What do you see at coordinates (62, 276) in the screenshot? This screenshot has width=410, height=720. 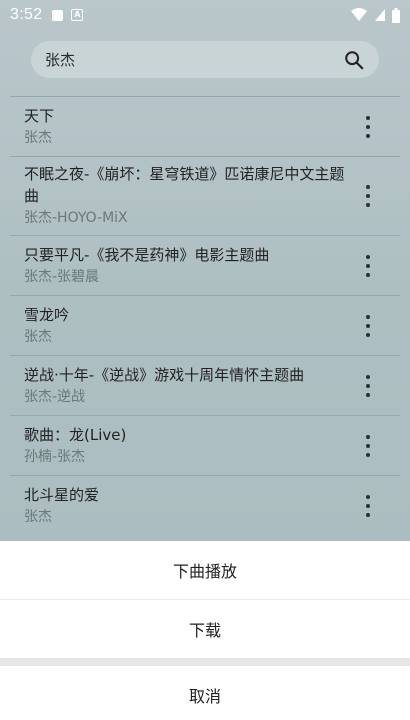 I see `song-artist: 张杰-张碧晨` at bounding box center [62, 276].